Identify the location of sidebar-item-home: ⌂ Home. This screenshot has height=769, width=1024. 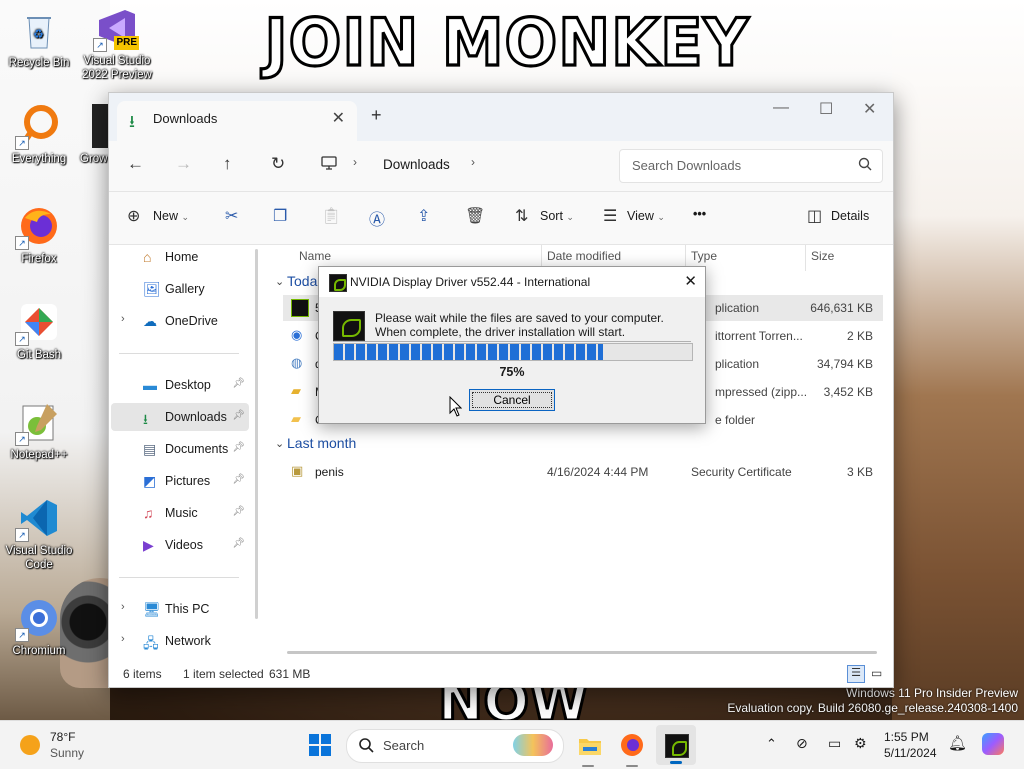
(180, 257).